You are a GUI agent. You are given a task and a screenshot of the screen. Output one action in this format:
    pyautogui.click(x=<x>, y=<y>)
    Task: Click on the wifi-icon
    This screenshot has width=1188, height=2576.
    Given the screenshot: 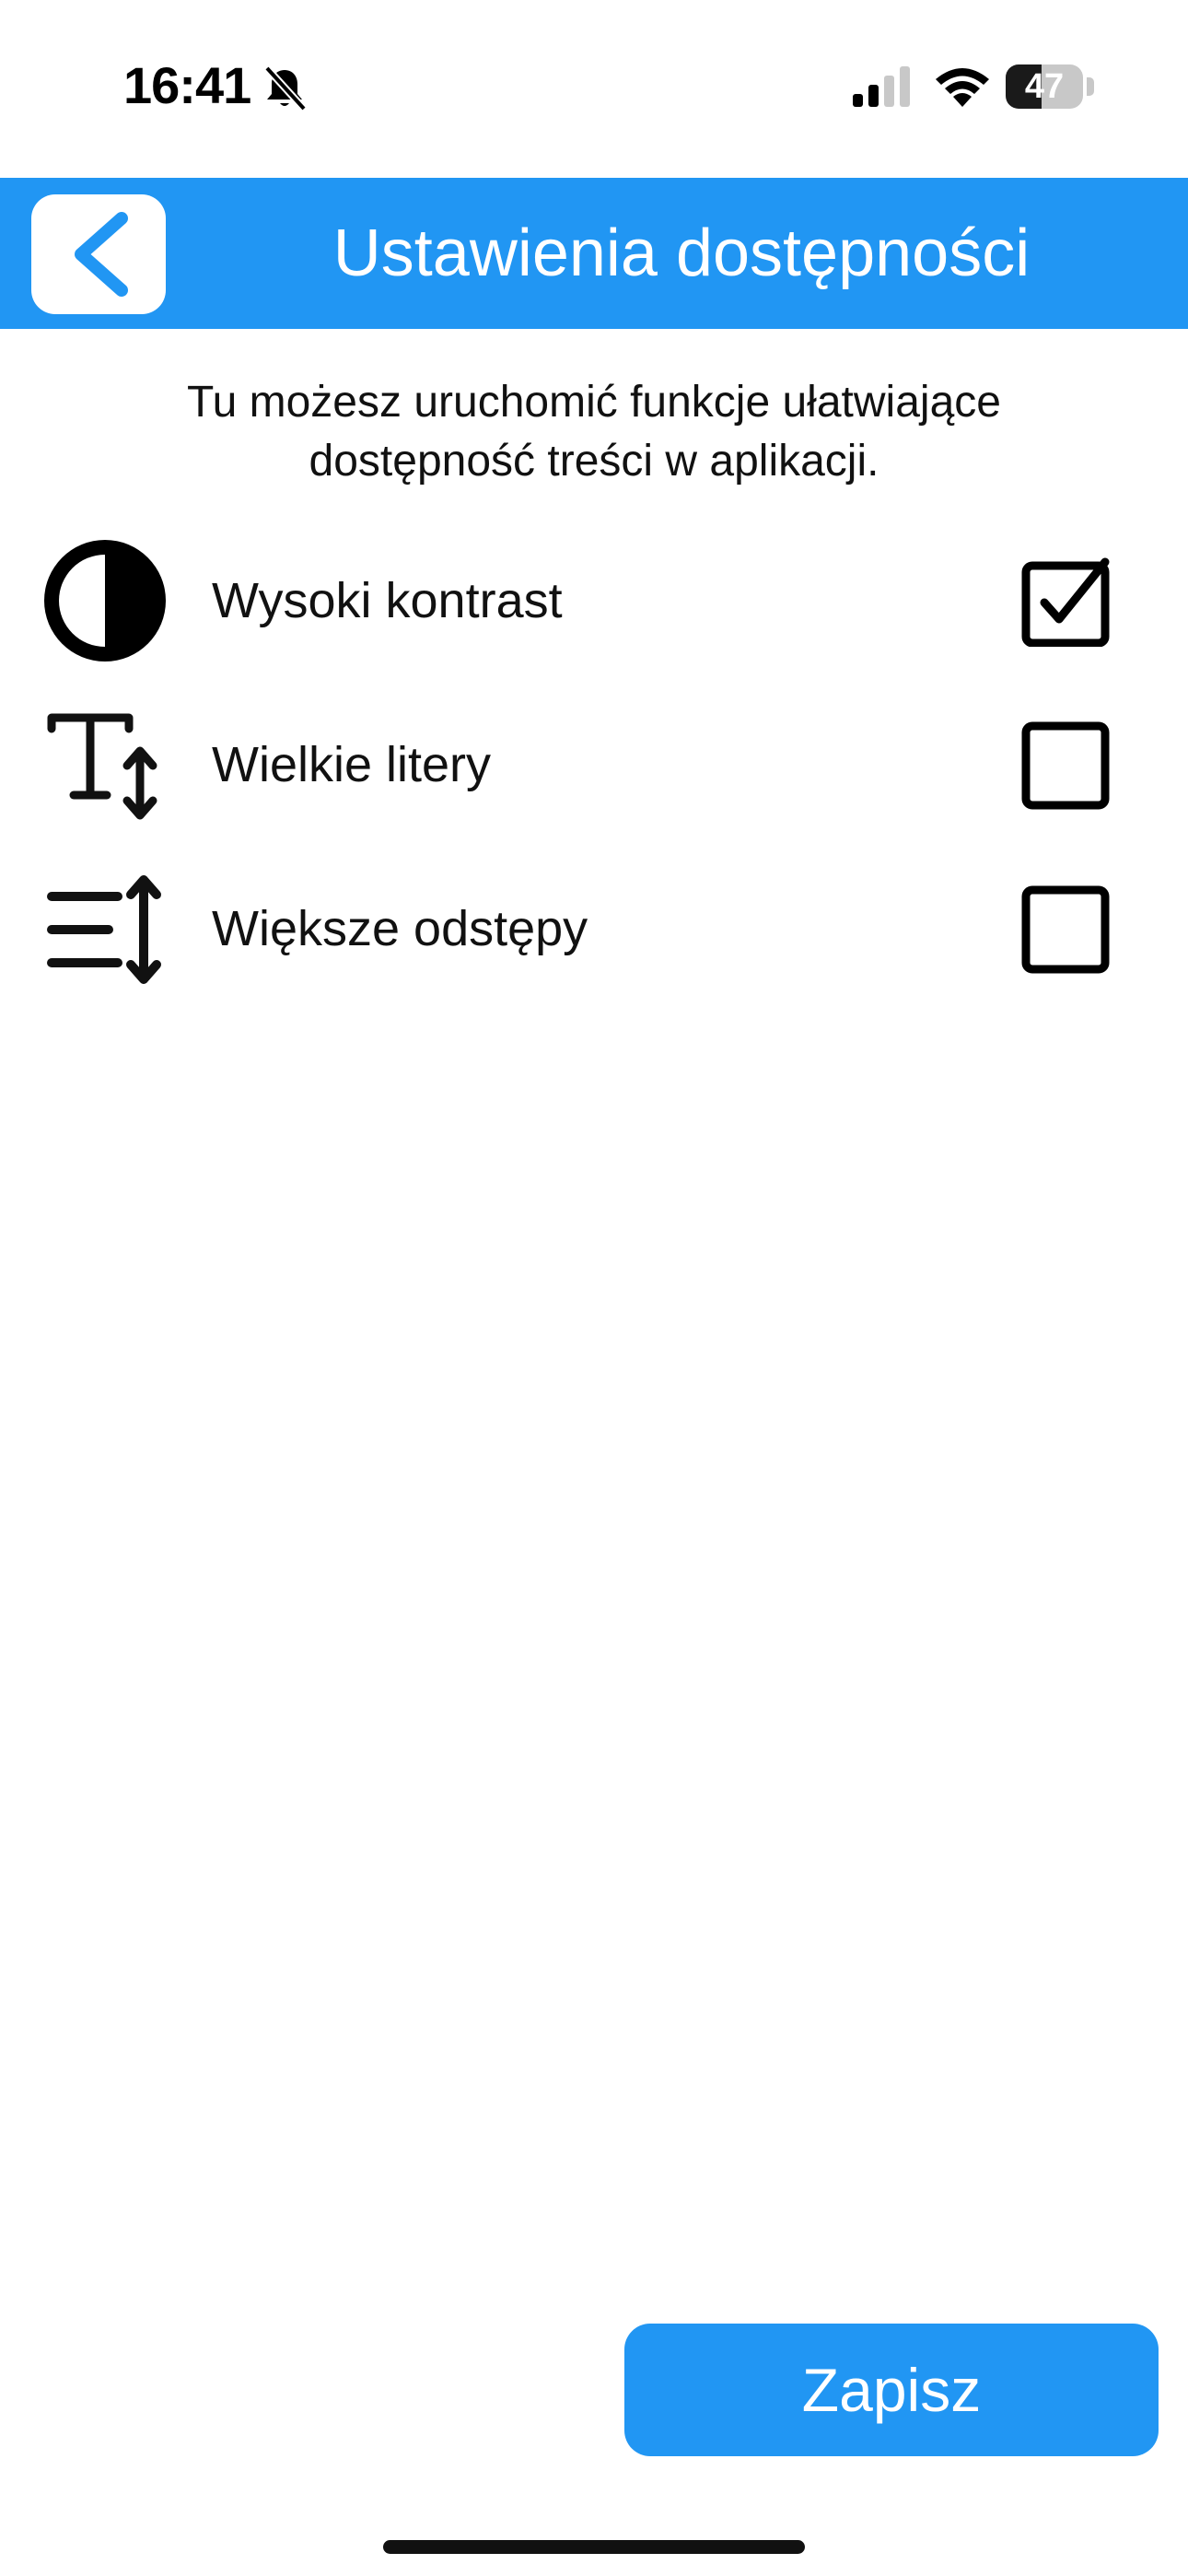 What is the action you would take?
    pyautogui.click(x=962, y=87)
    